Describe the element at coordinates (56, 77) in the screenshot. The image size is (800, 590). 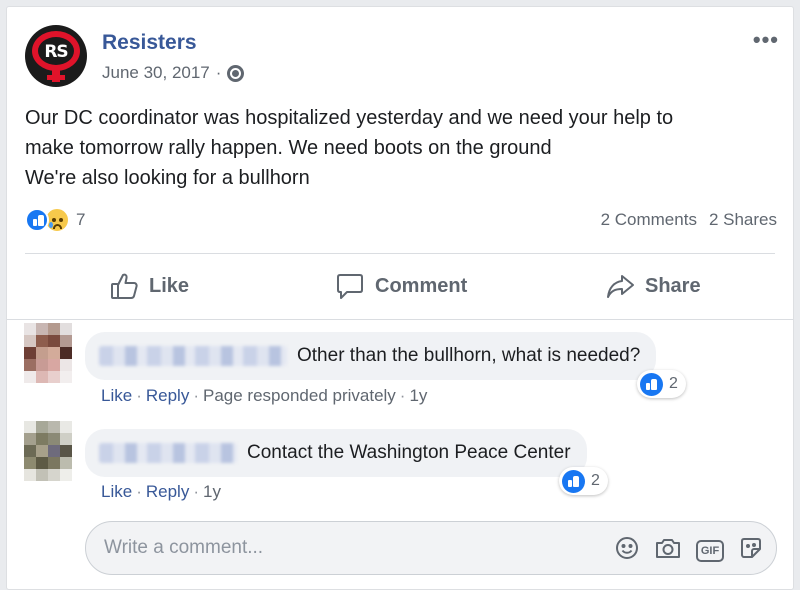
I see `logo-cross` at that location.